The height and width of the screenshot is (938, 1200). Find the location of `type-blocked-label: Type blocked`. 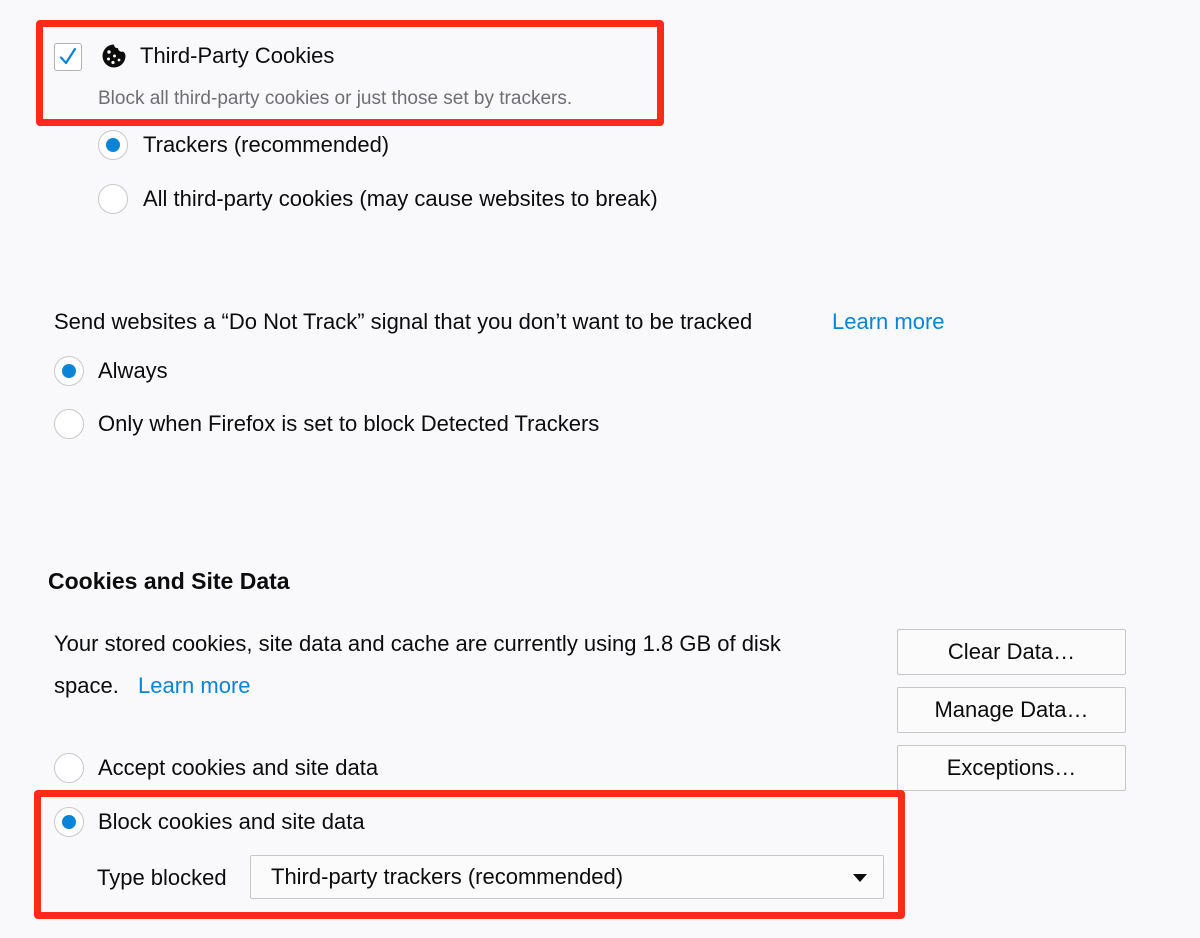

type-blocked-label: Type blocked is located at coordinates (162, 877).